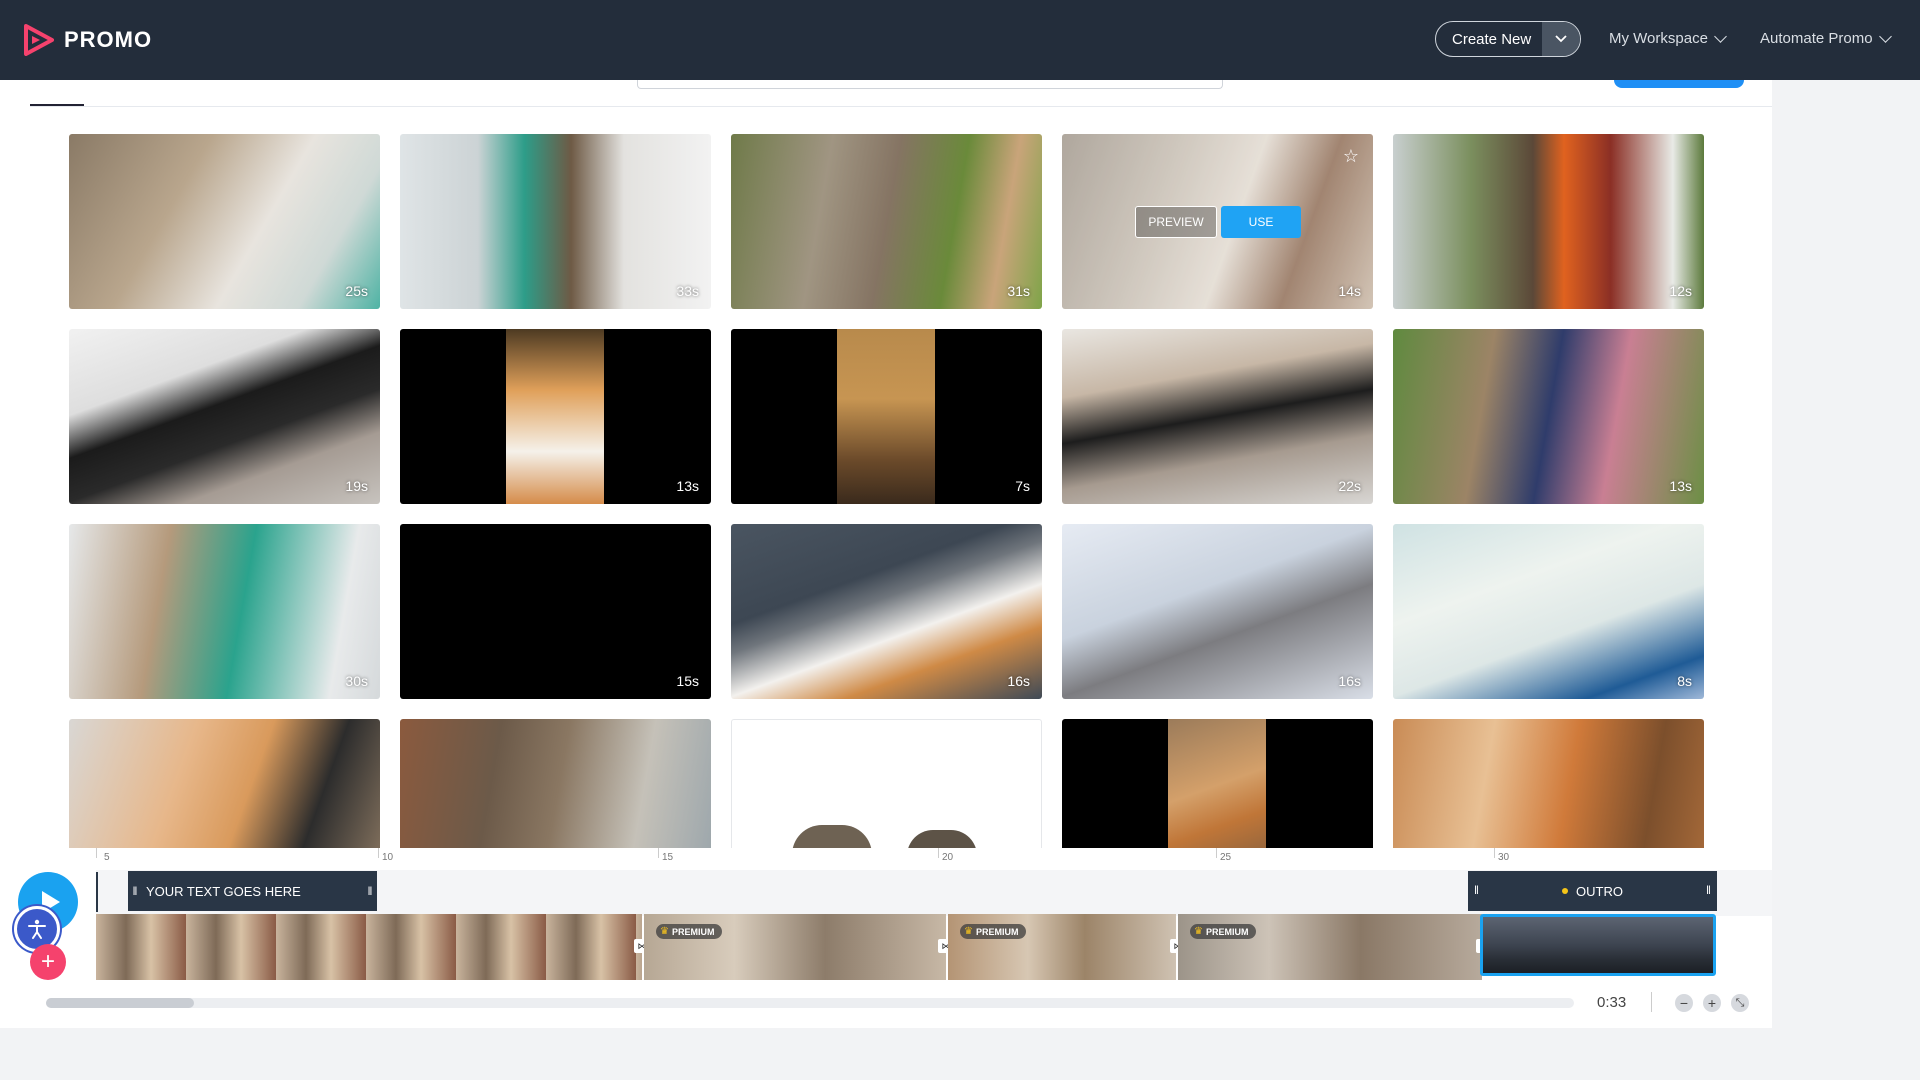 The image size is (1920, 1080). What do you see at coordinates (687, 291) in the screenshot?
I see `duration-label: 33s` at bounding box center [687, 291].